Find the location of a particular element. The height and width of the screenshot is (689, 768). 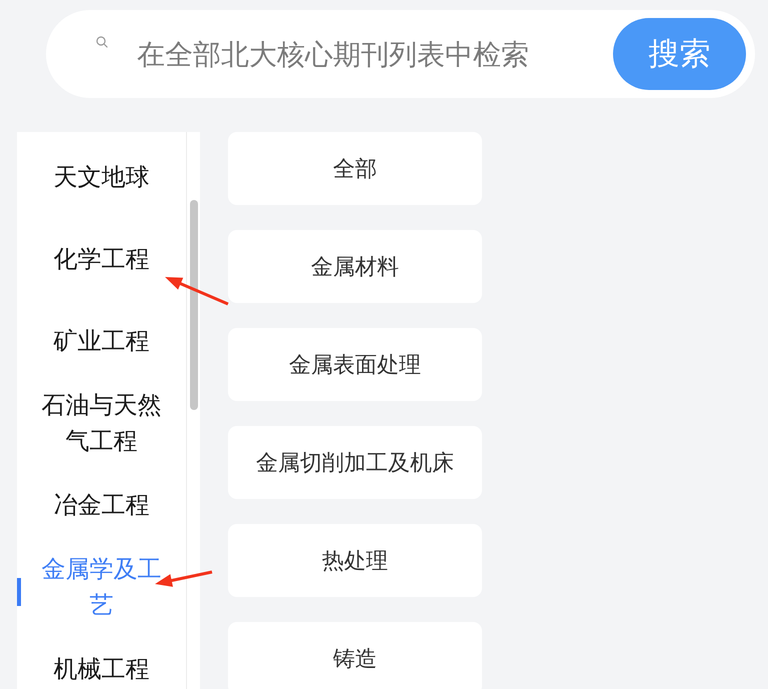

subcategory-card: 金属表面处理 is located at coordinates (355, 364).